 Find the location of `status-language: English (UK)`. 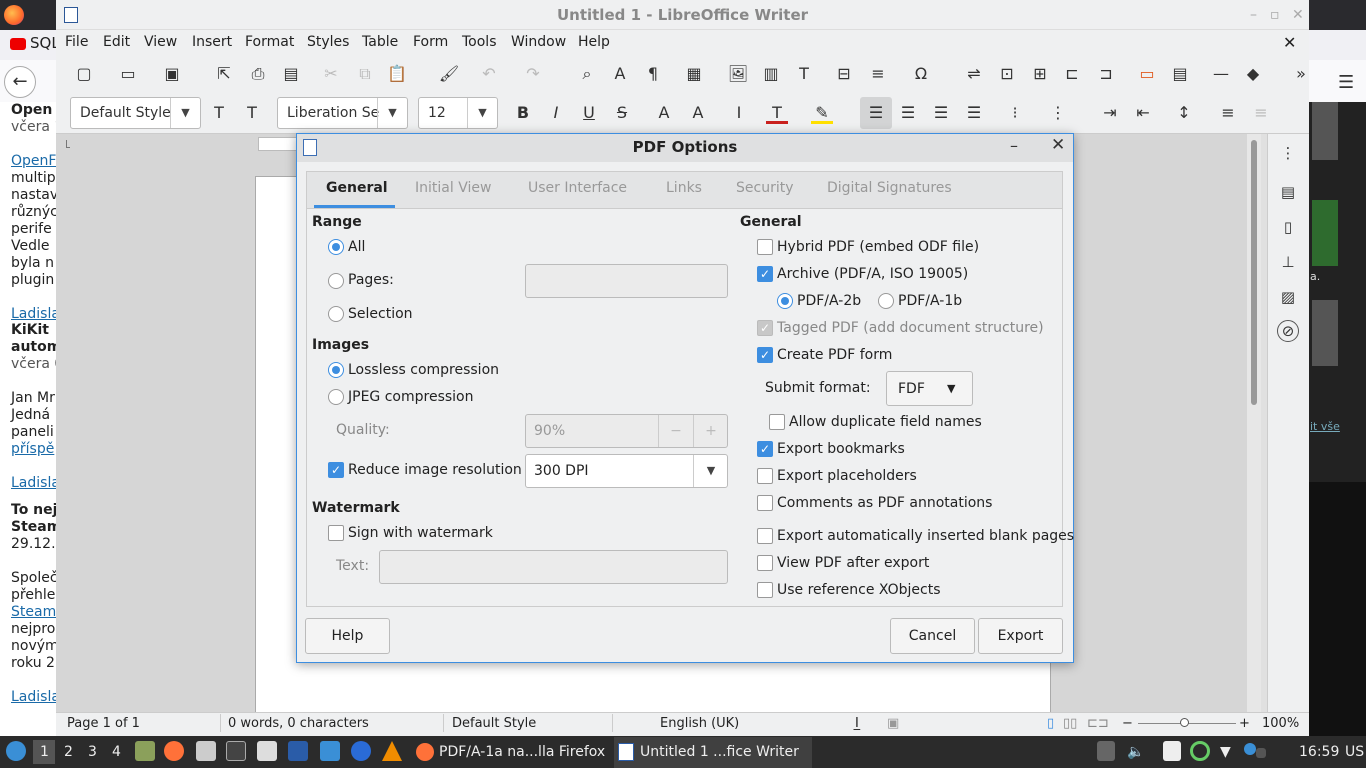

status-language: English (UK) is located at coordinates (699, 723).